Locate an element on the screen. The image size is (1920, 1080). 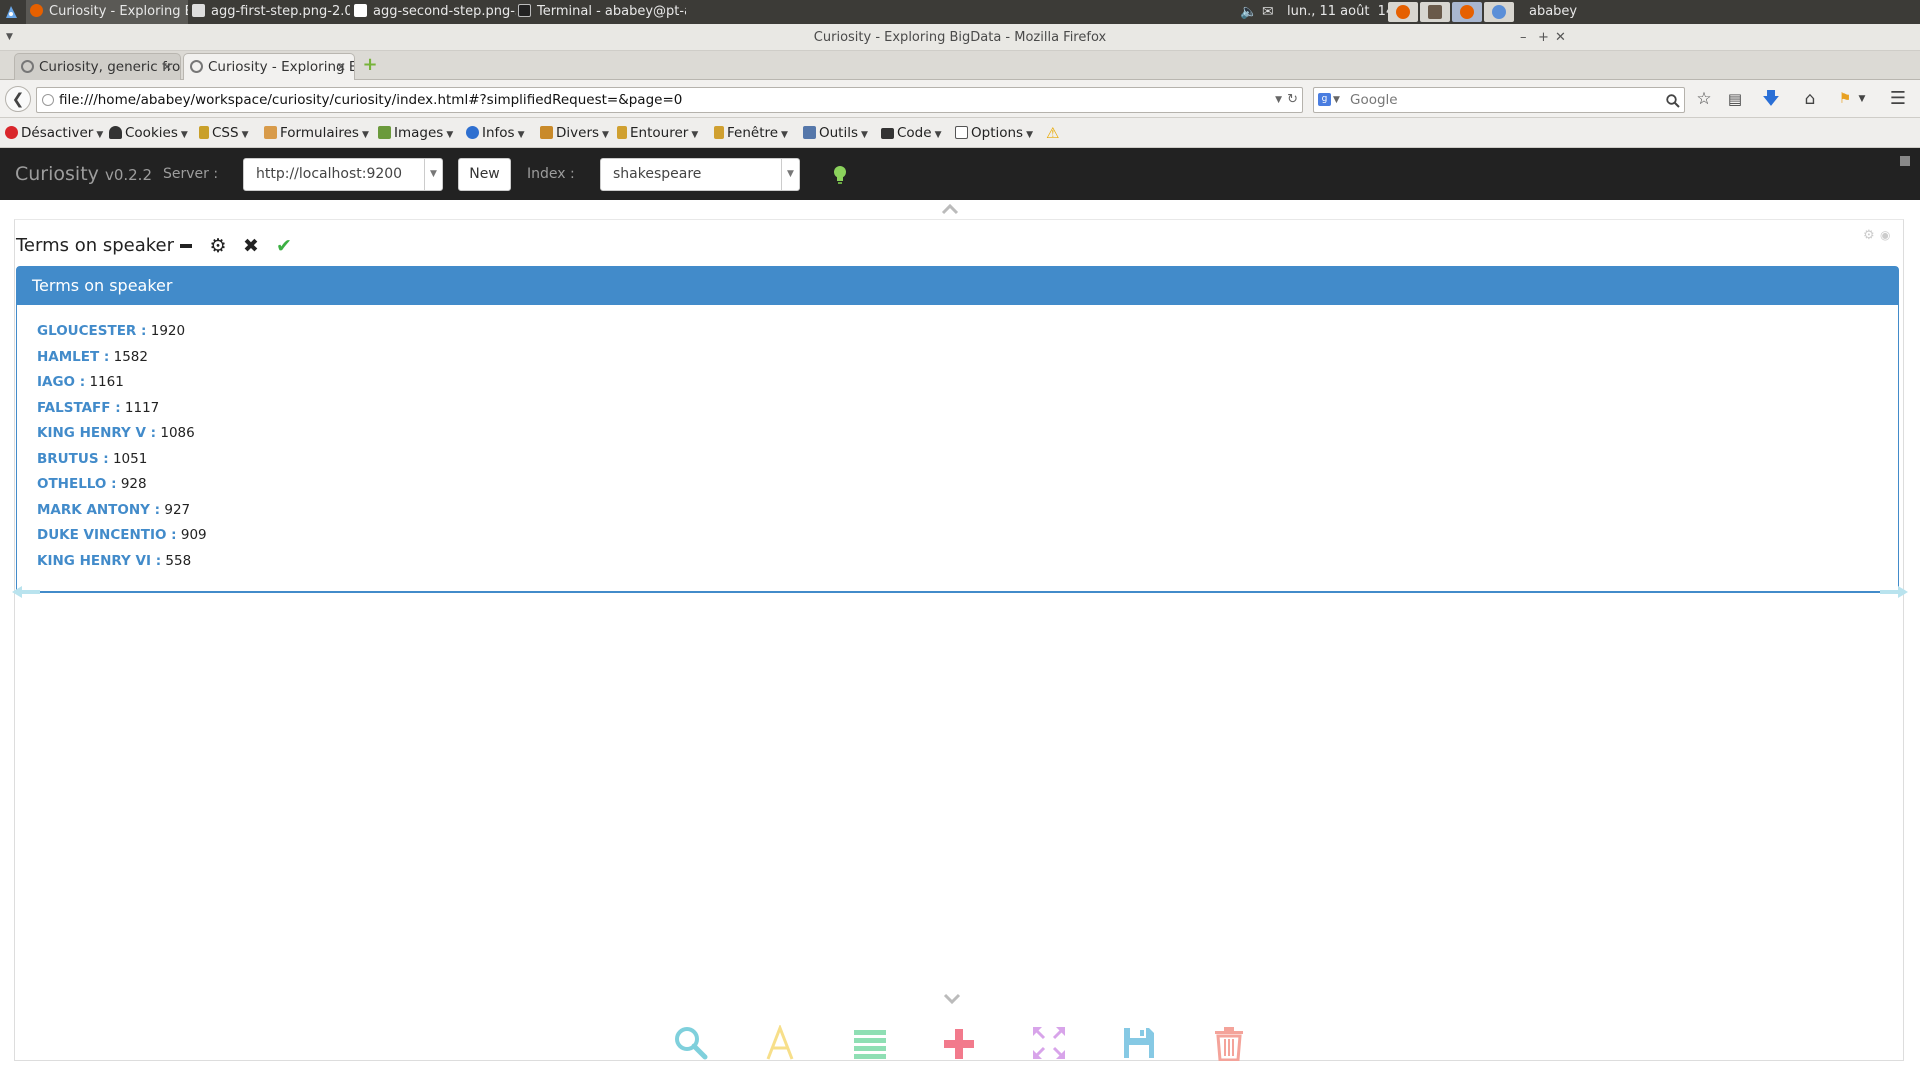
validate-check-icon: ✔ is located at coordinates (284, 246).